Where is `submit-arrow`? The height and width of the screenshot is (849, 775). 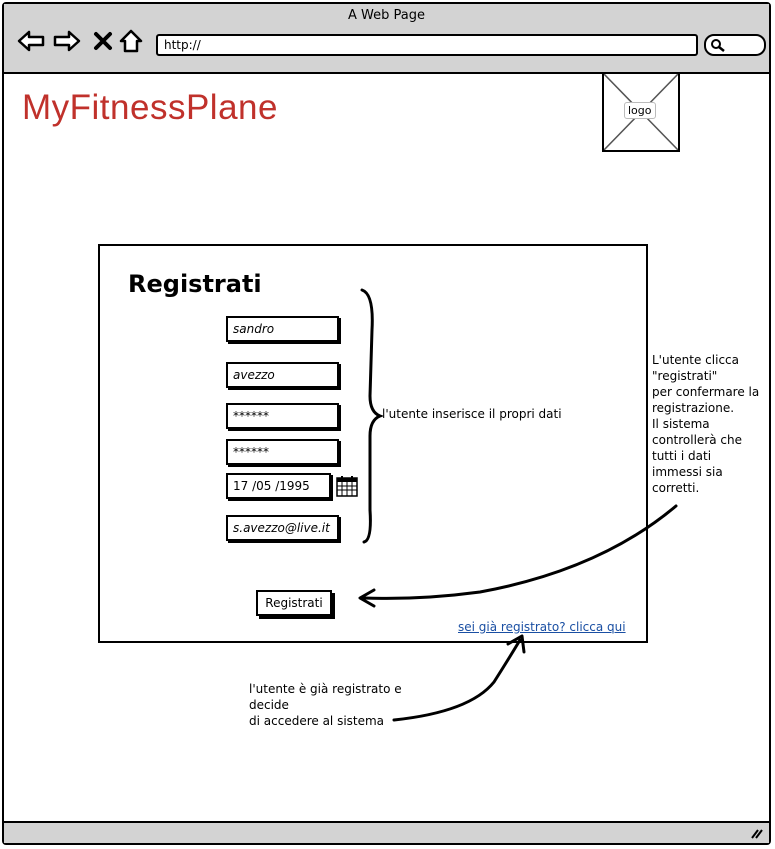 submit-arrow is located at coordinates (520, 552).